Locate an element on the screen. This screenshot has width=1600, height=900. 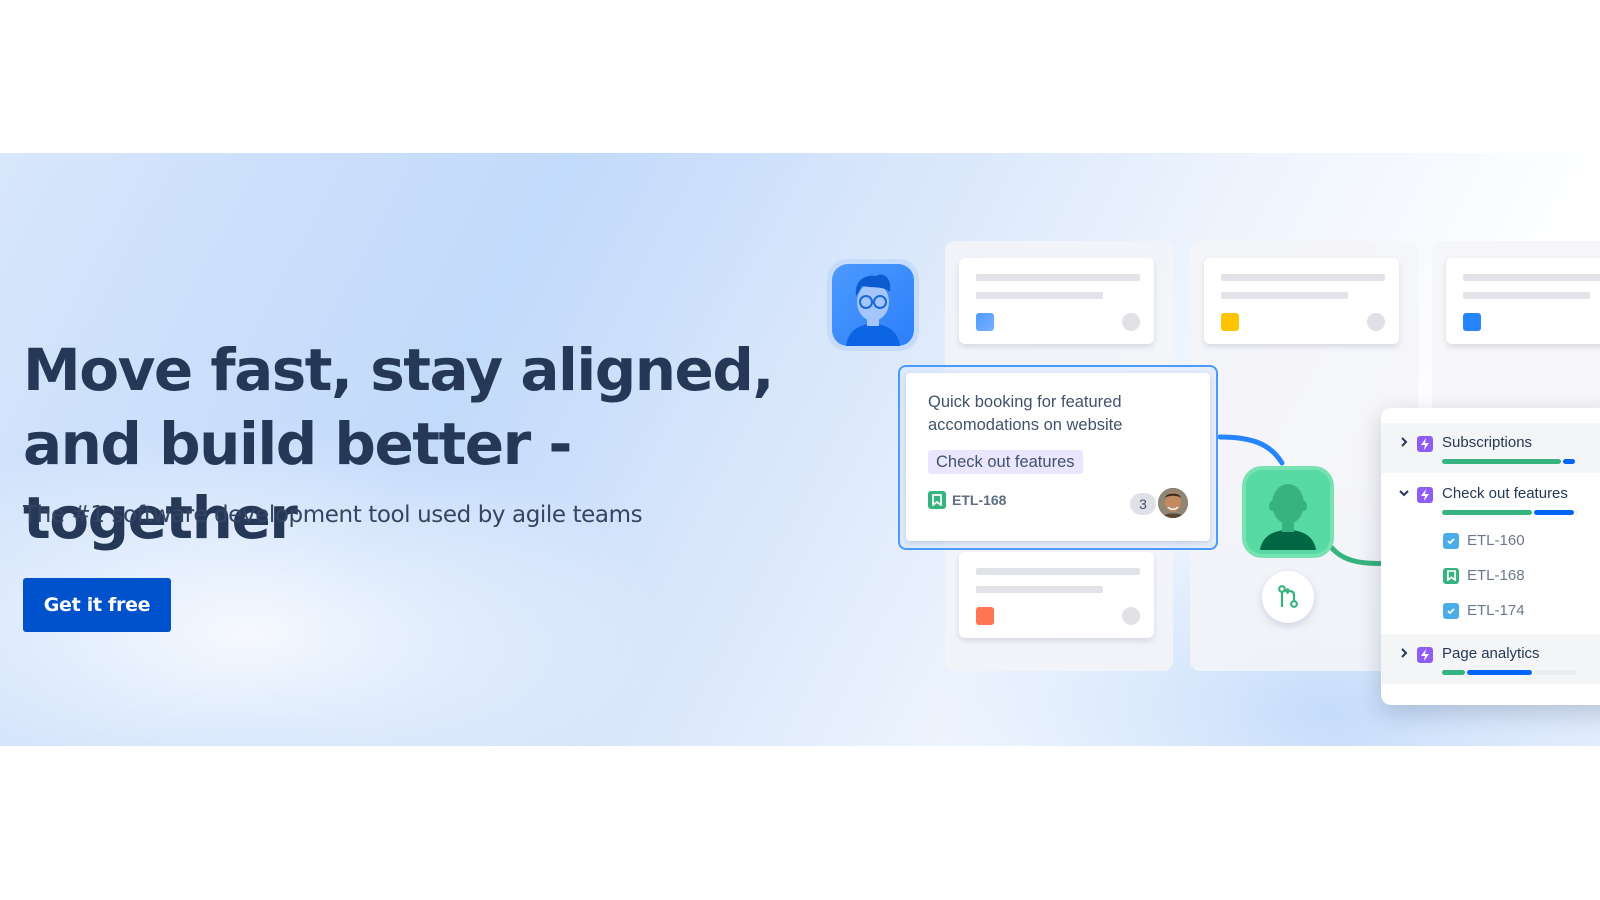
issue-key: ETL-168 is located at coordinates (967, 500).